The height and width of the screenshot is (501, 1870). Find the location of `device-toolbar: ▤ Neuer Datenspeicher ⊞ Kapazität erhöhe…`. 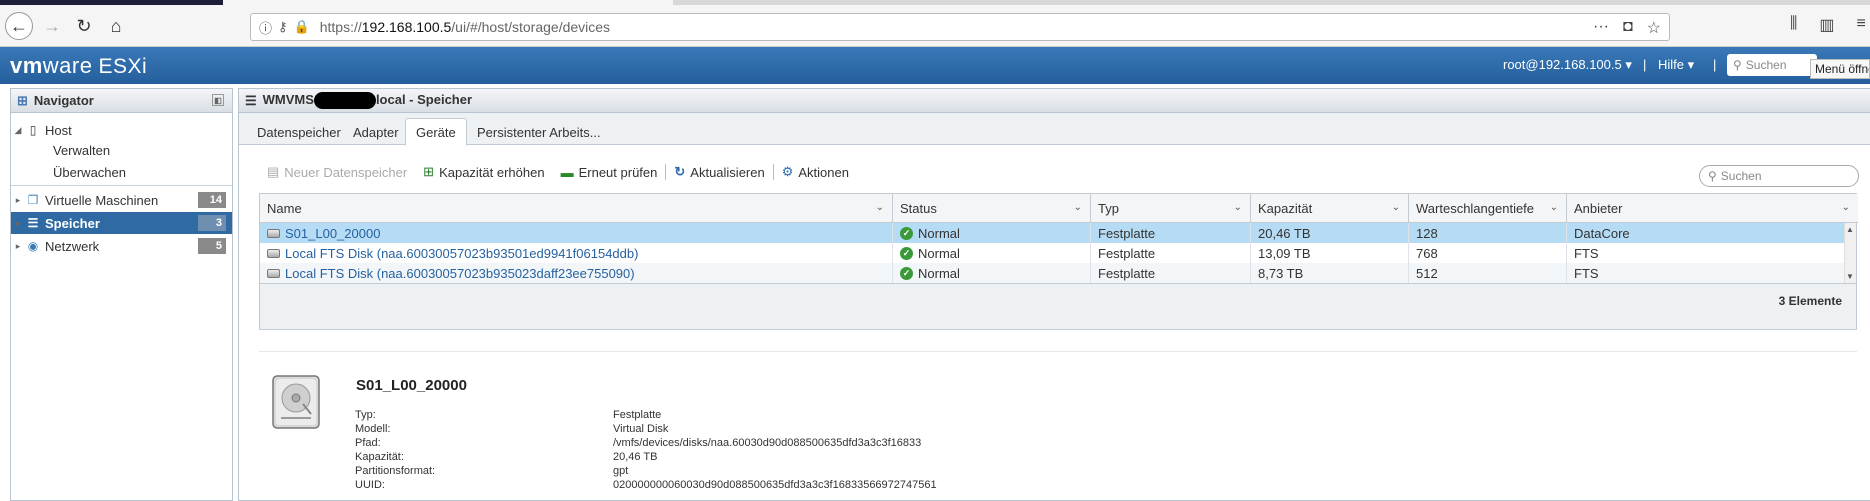

device-toolbar: ▤ Neuer Datenspeicher ⊞ Kapazität erhöhe… is located at coordinates (558, 172).